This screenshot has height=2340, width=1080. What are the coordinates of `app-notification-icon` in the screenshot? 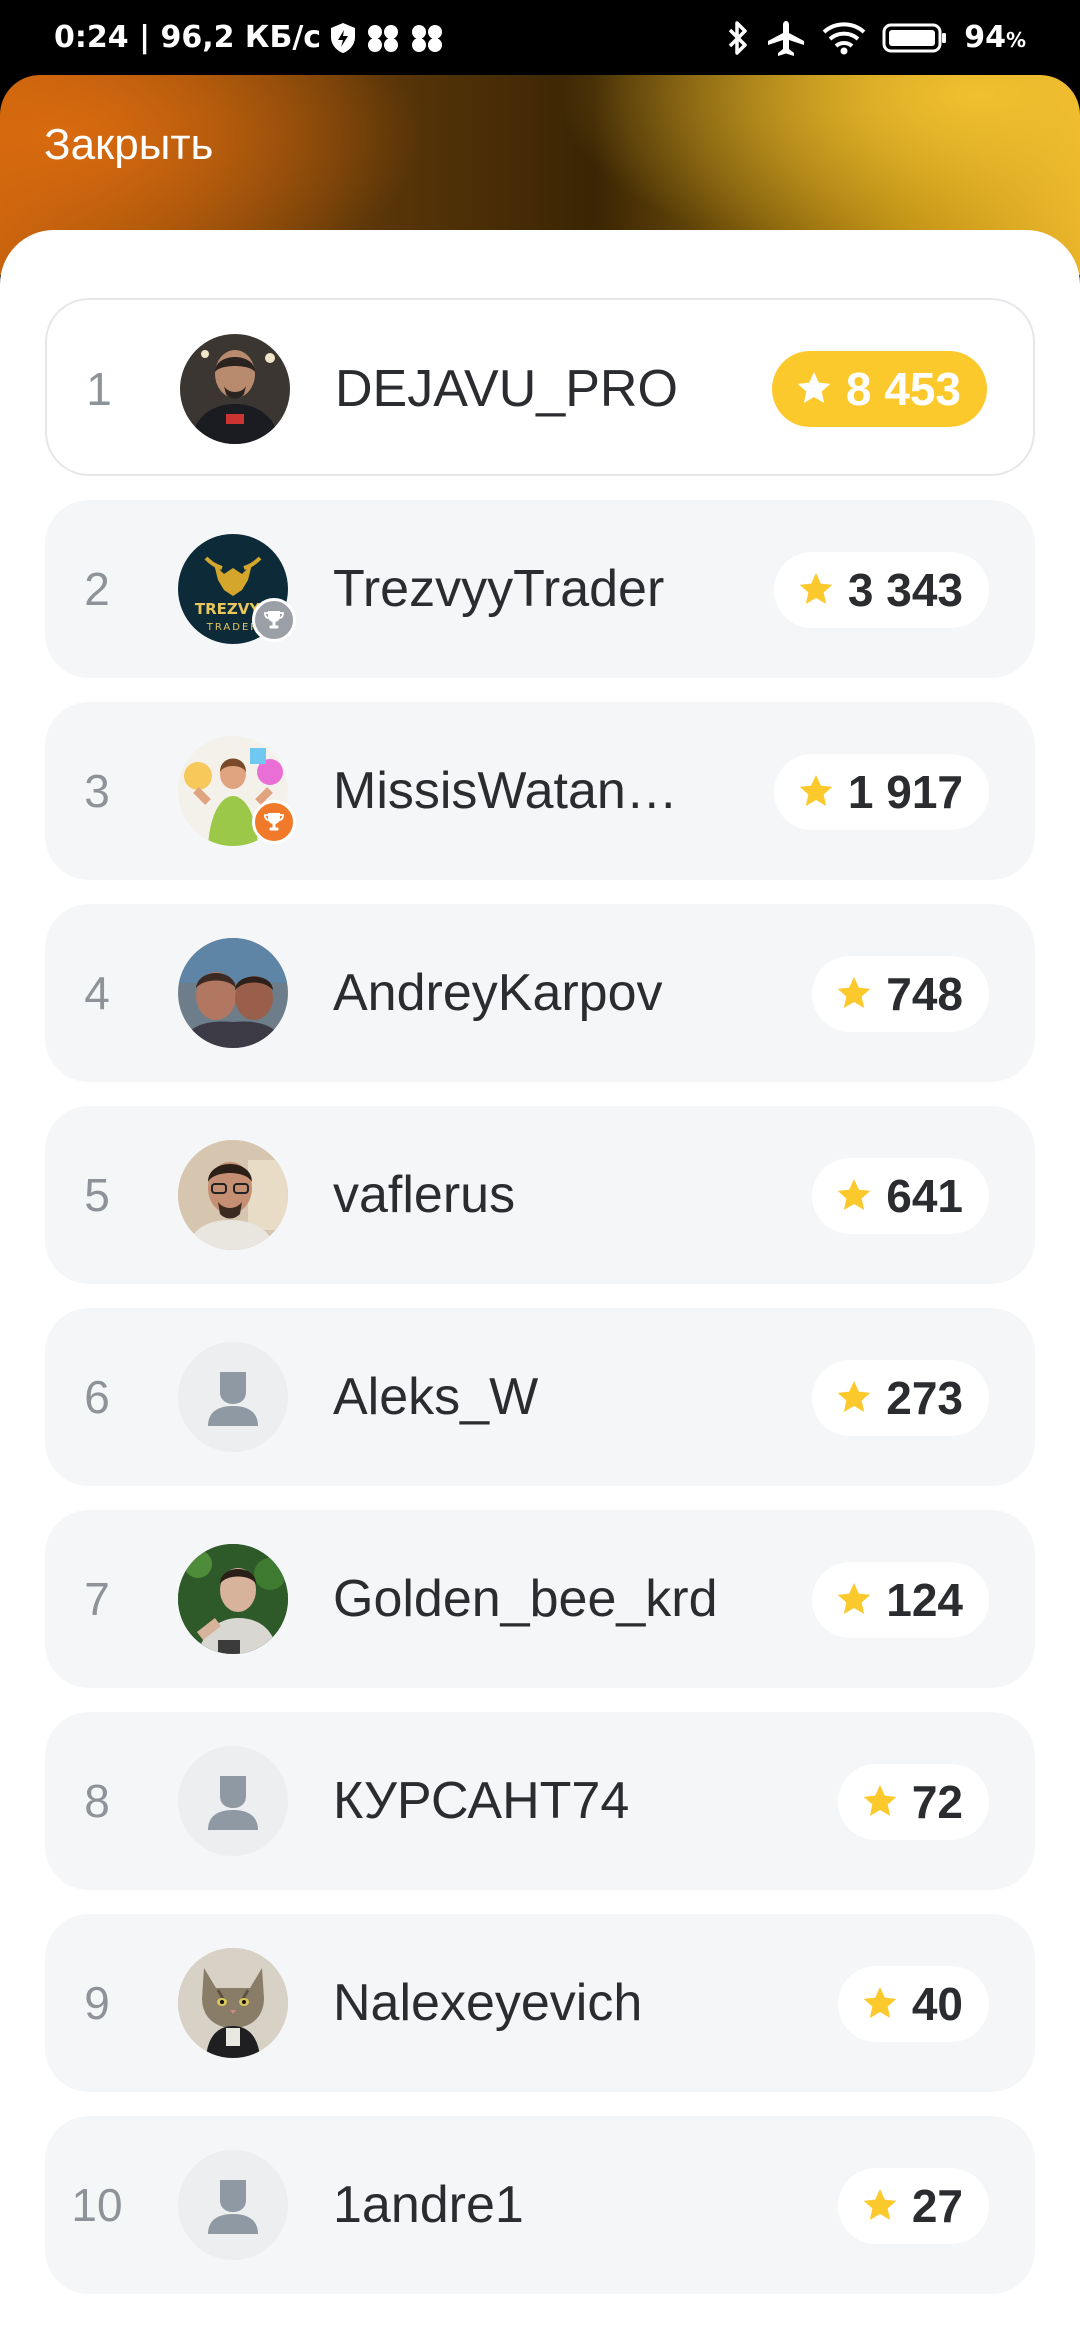 It's located at (383, 38).